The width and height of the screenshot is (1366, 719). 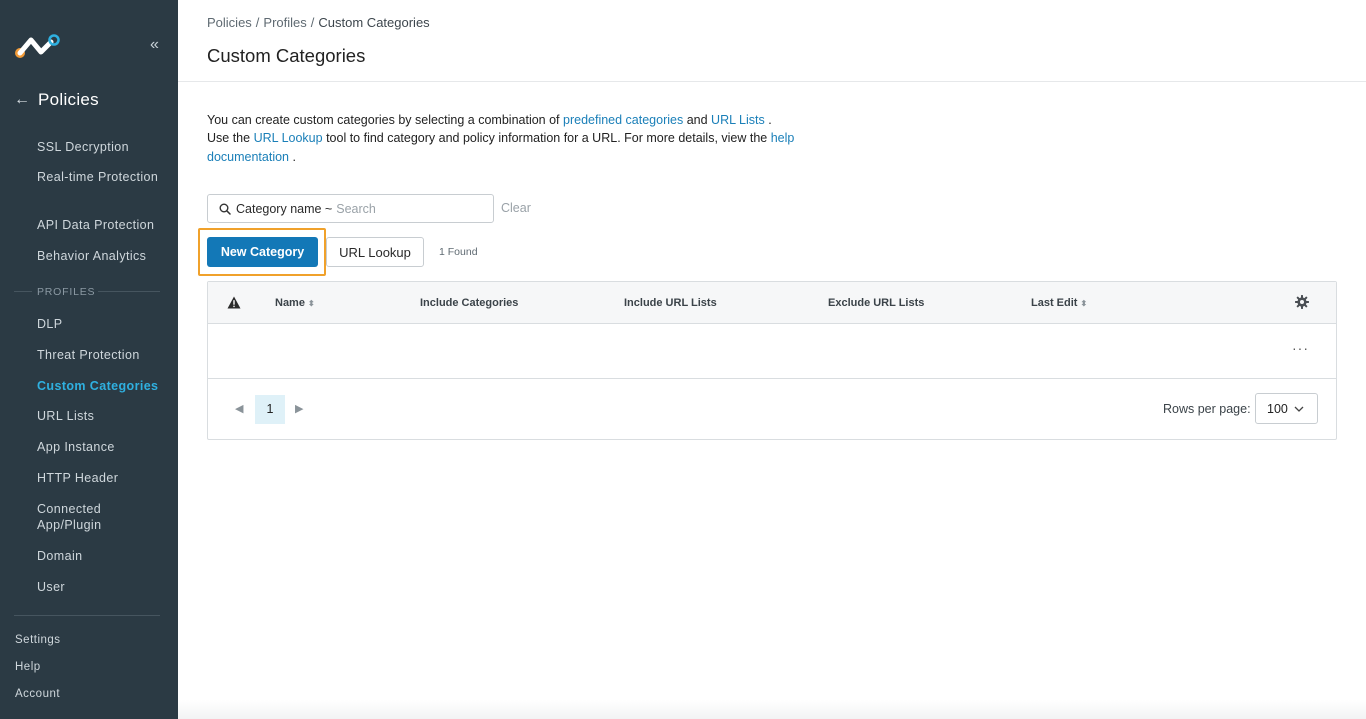 I want to click on intro-text-part: and, so click(x=697, y=120).